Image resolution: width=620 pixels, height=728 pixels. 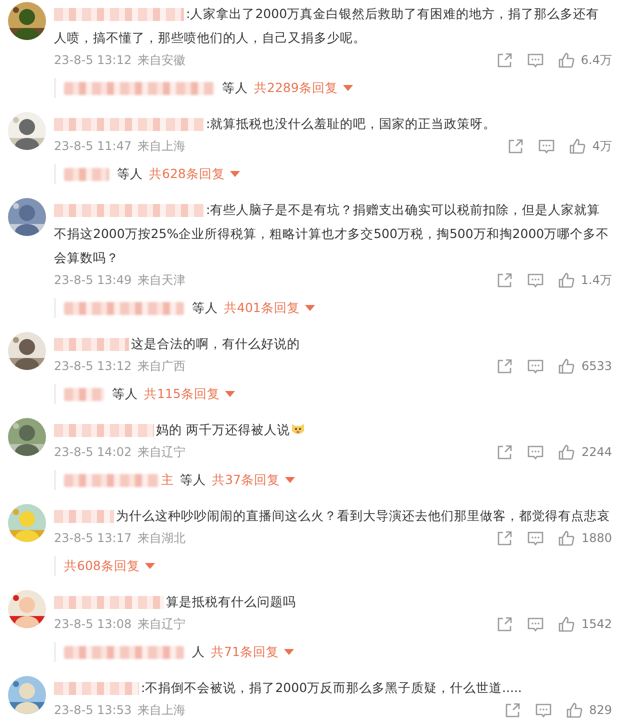 I want to click on like-count: 6533, so click(x=596, y=366).